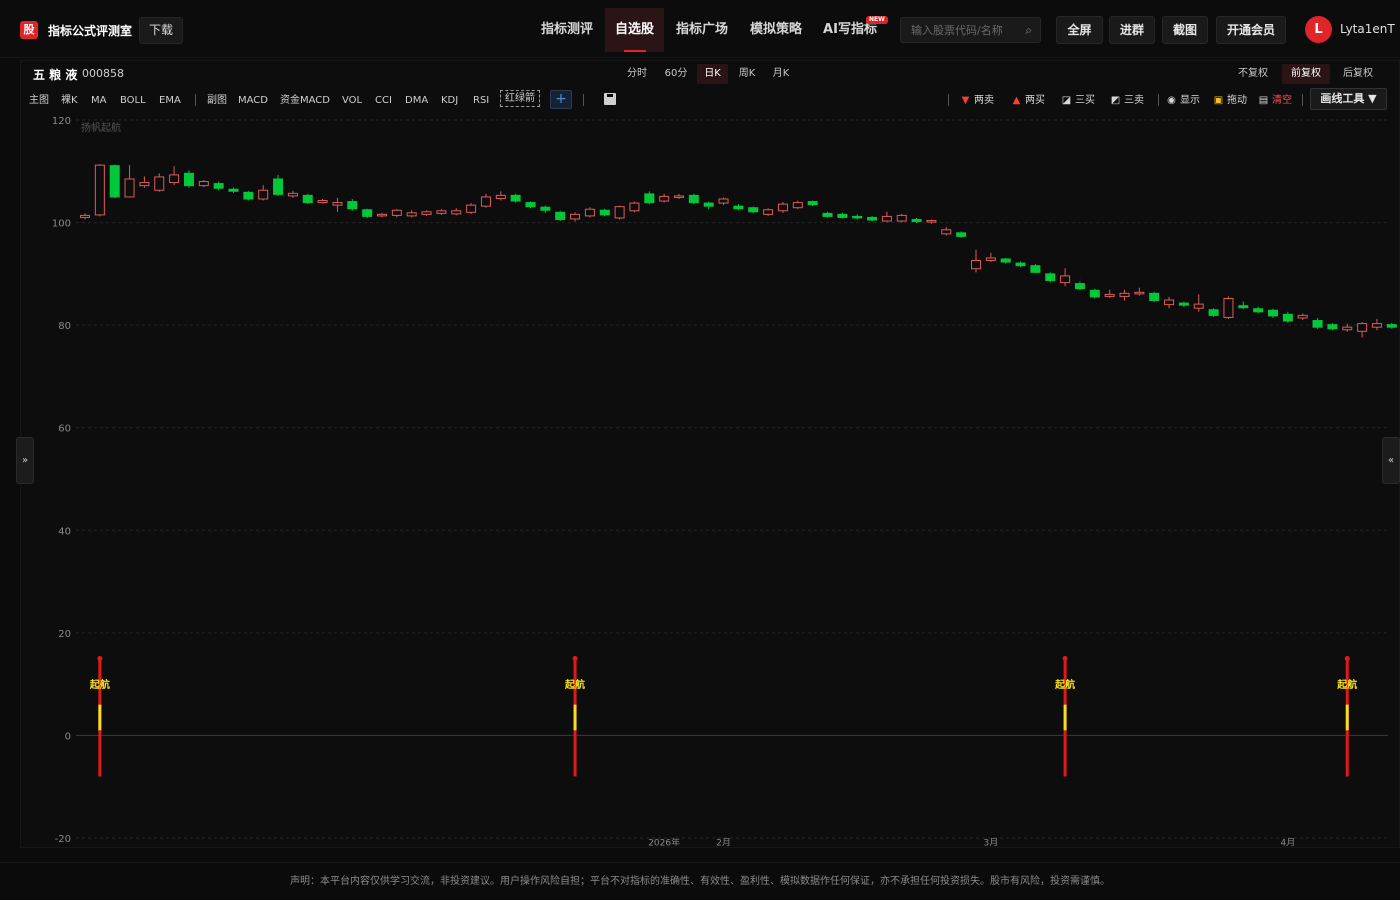 The height and width of the screenshot is (900, 1400). I want to click on screenshot-button: 截图, so click(1185, 30).